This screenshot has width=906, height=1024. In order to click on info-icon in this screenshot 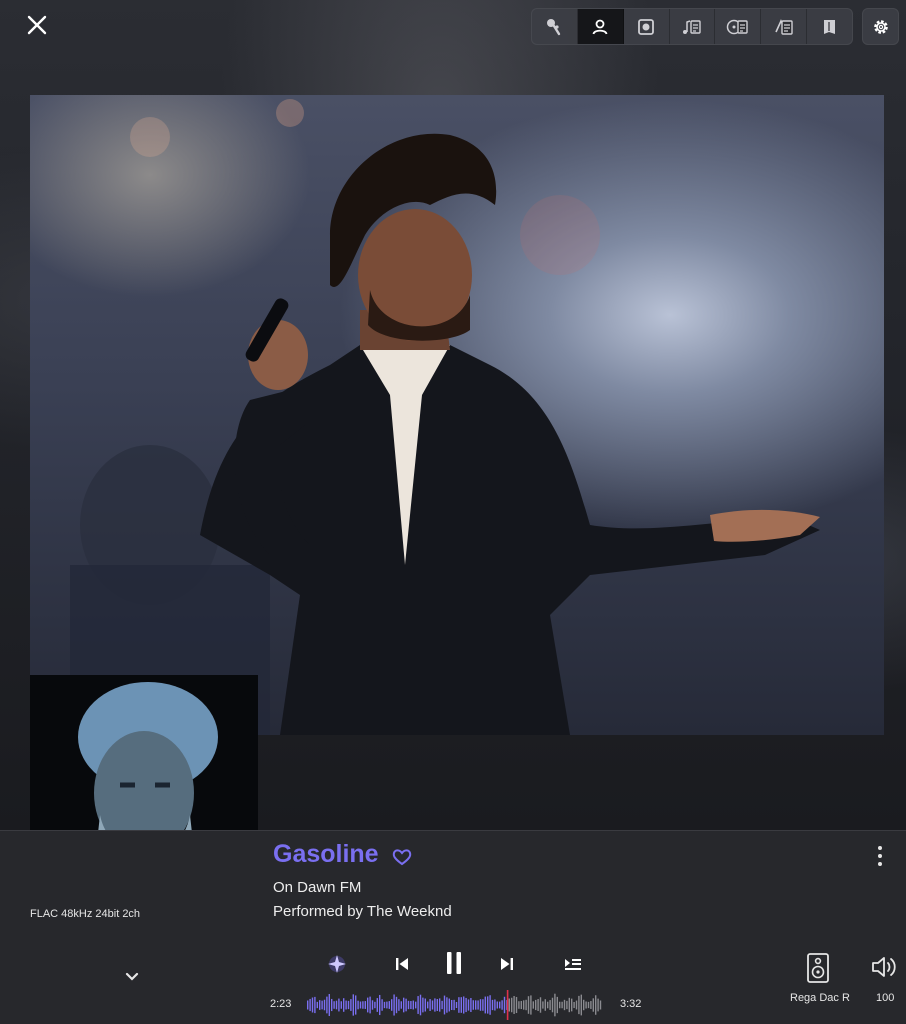, I will do `click(783, 26)`.